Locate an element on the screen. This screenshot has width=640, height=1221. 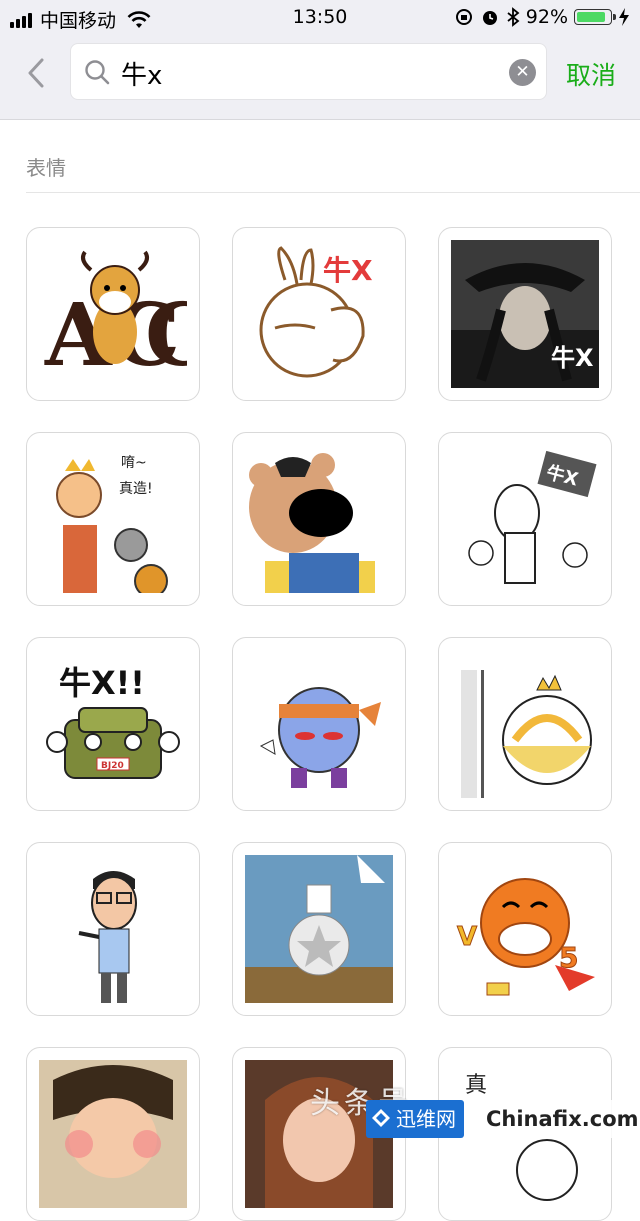
sticker-rabbit-facepalm: 牛X is located at coordinates (319, 314).